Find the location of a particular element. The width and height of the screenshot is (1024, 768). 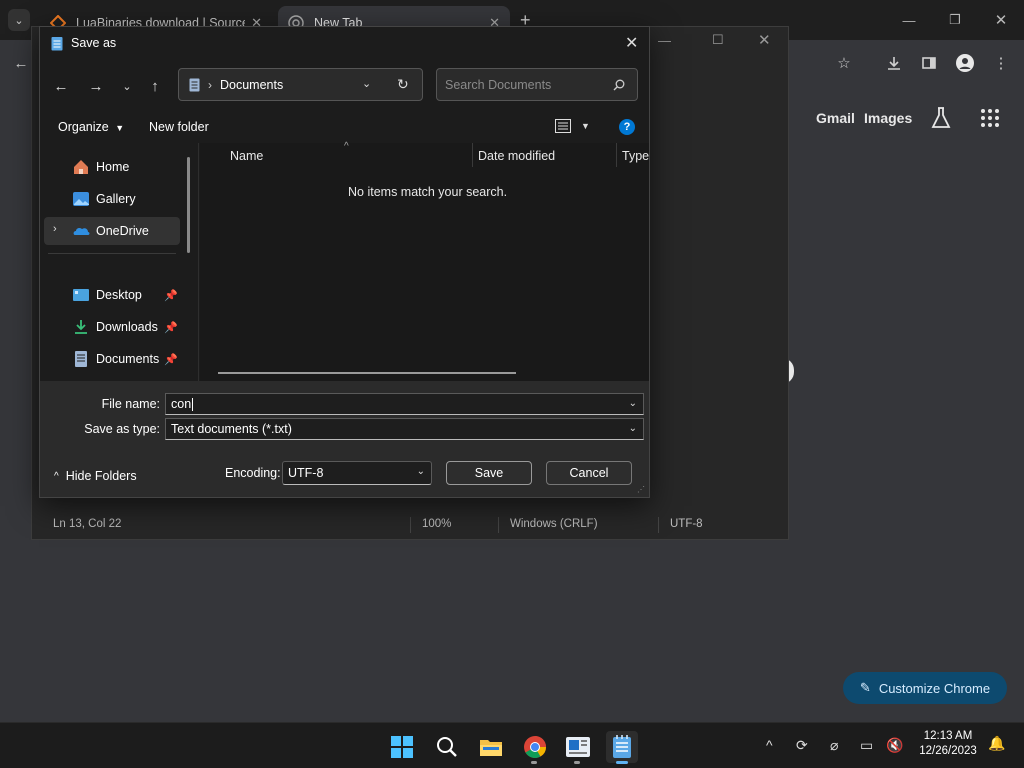

desktop-folder-icon is located at coordinates (81, 295).